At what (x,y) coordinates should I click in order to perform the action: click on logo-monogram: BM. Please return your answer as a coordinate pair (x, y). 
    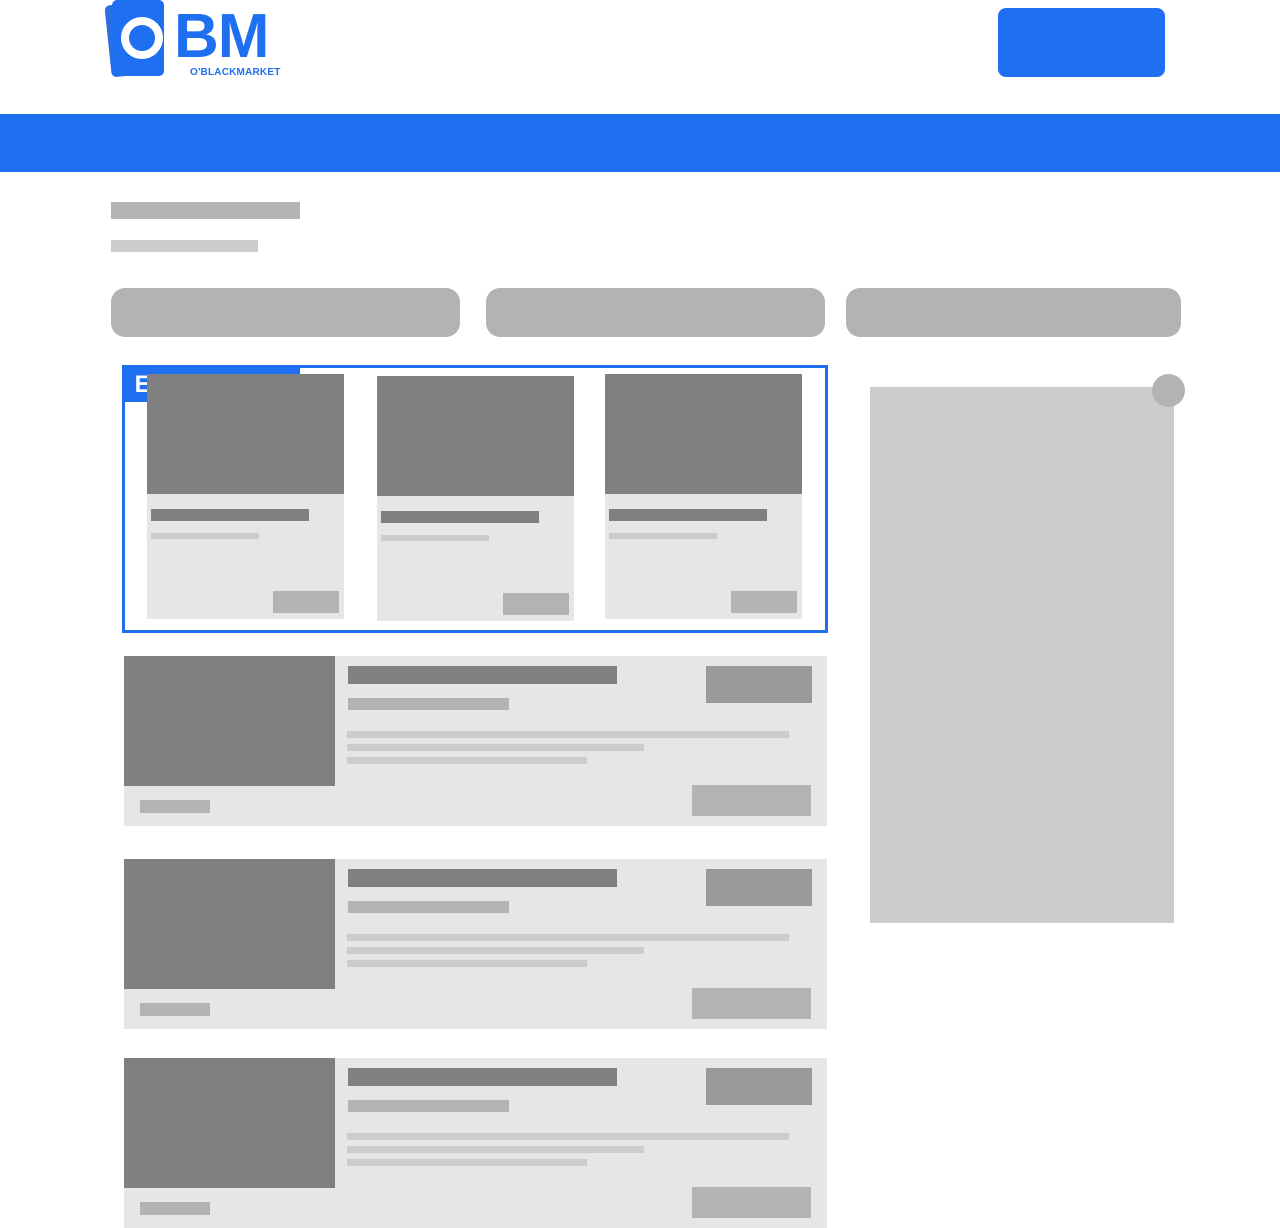
    Looking at the image, I should click on (221, 36).